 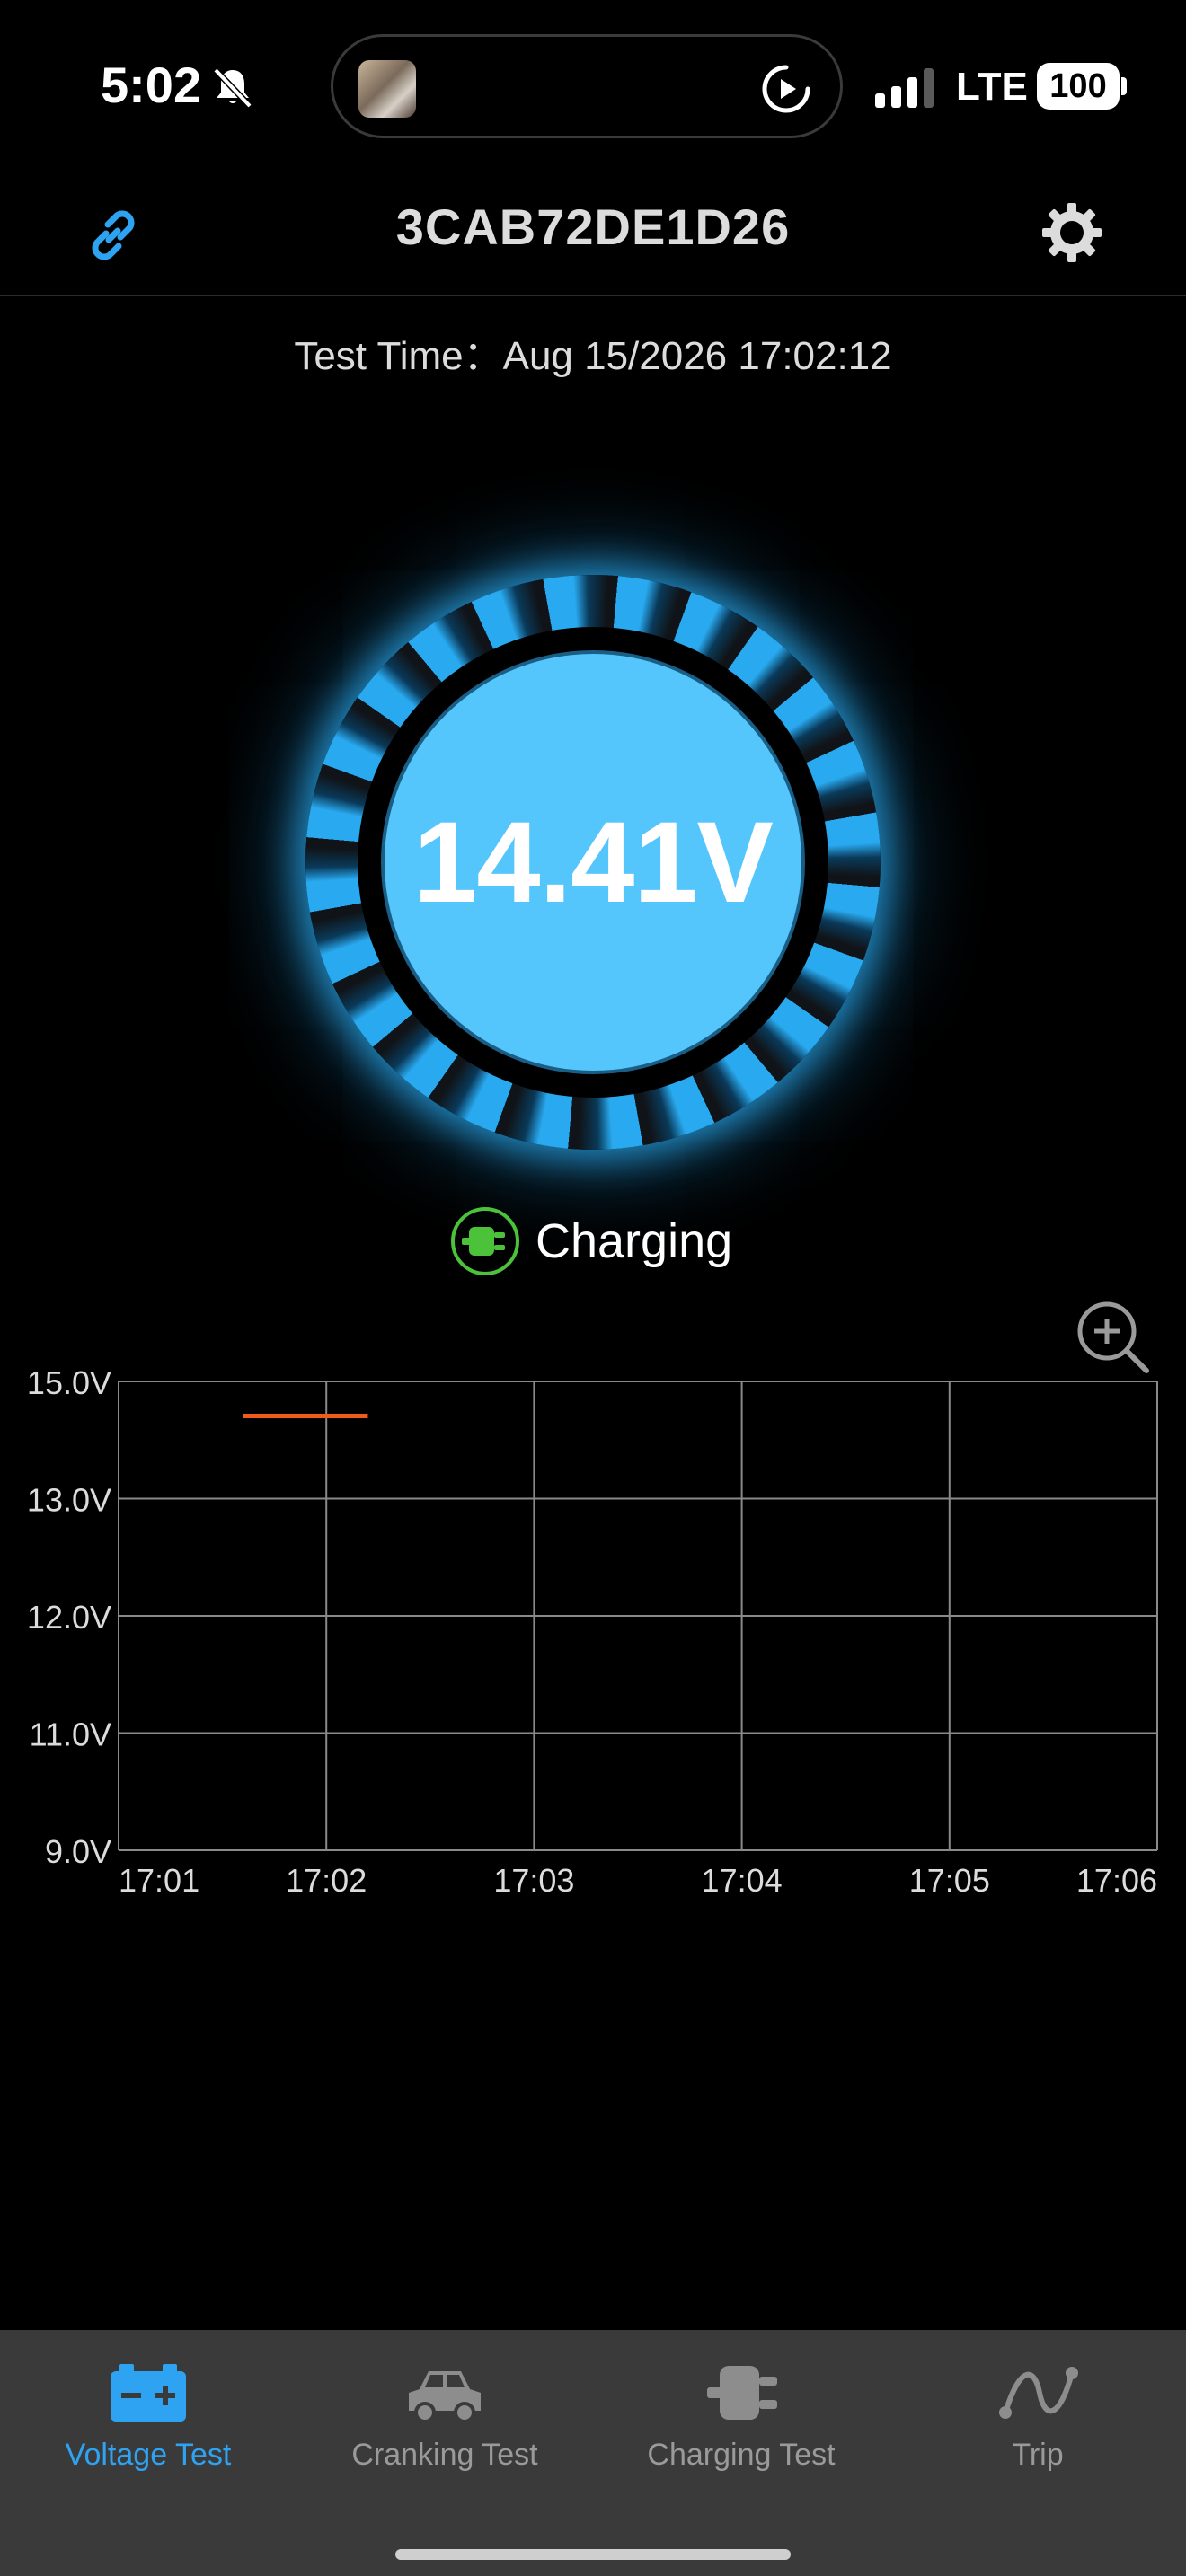 I want to click on tab-label: Trip, so click(x=1038, y=2455).